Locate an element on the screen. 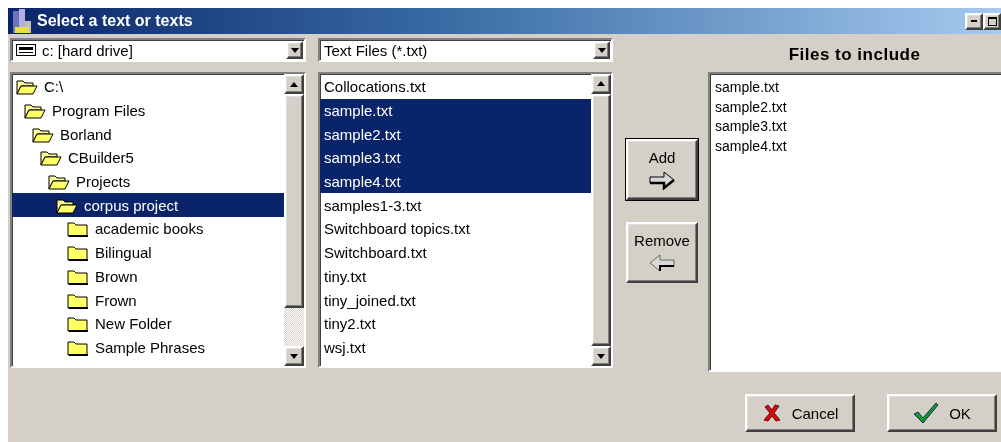  close-icon is located at coordinates (771, 413).